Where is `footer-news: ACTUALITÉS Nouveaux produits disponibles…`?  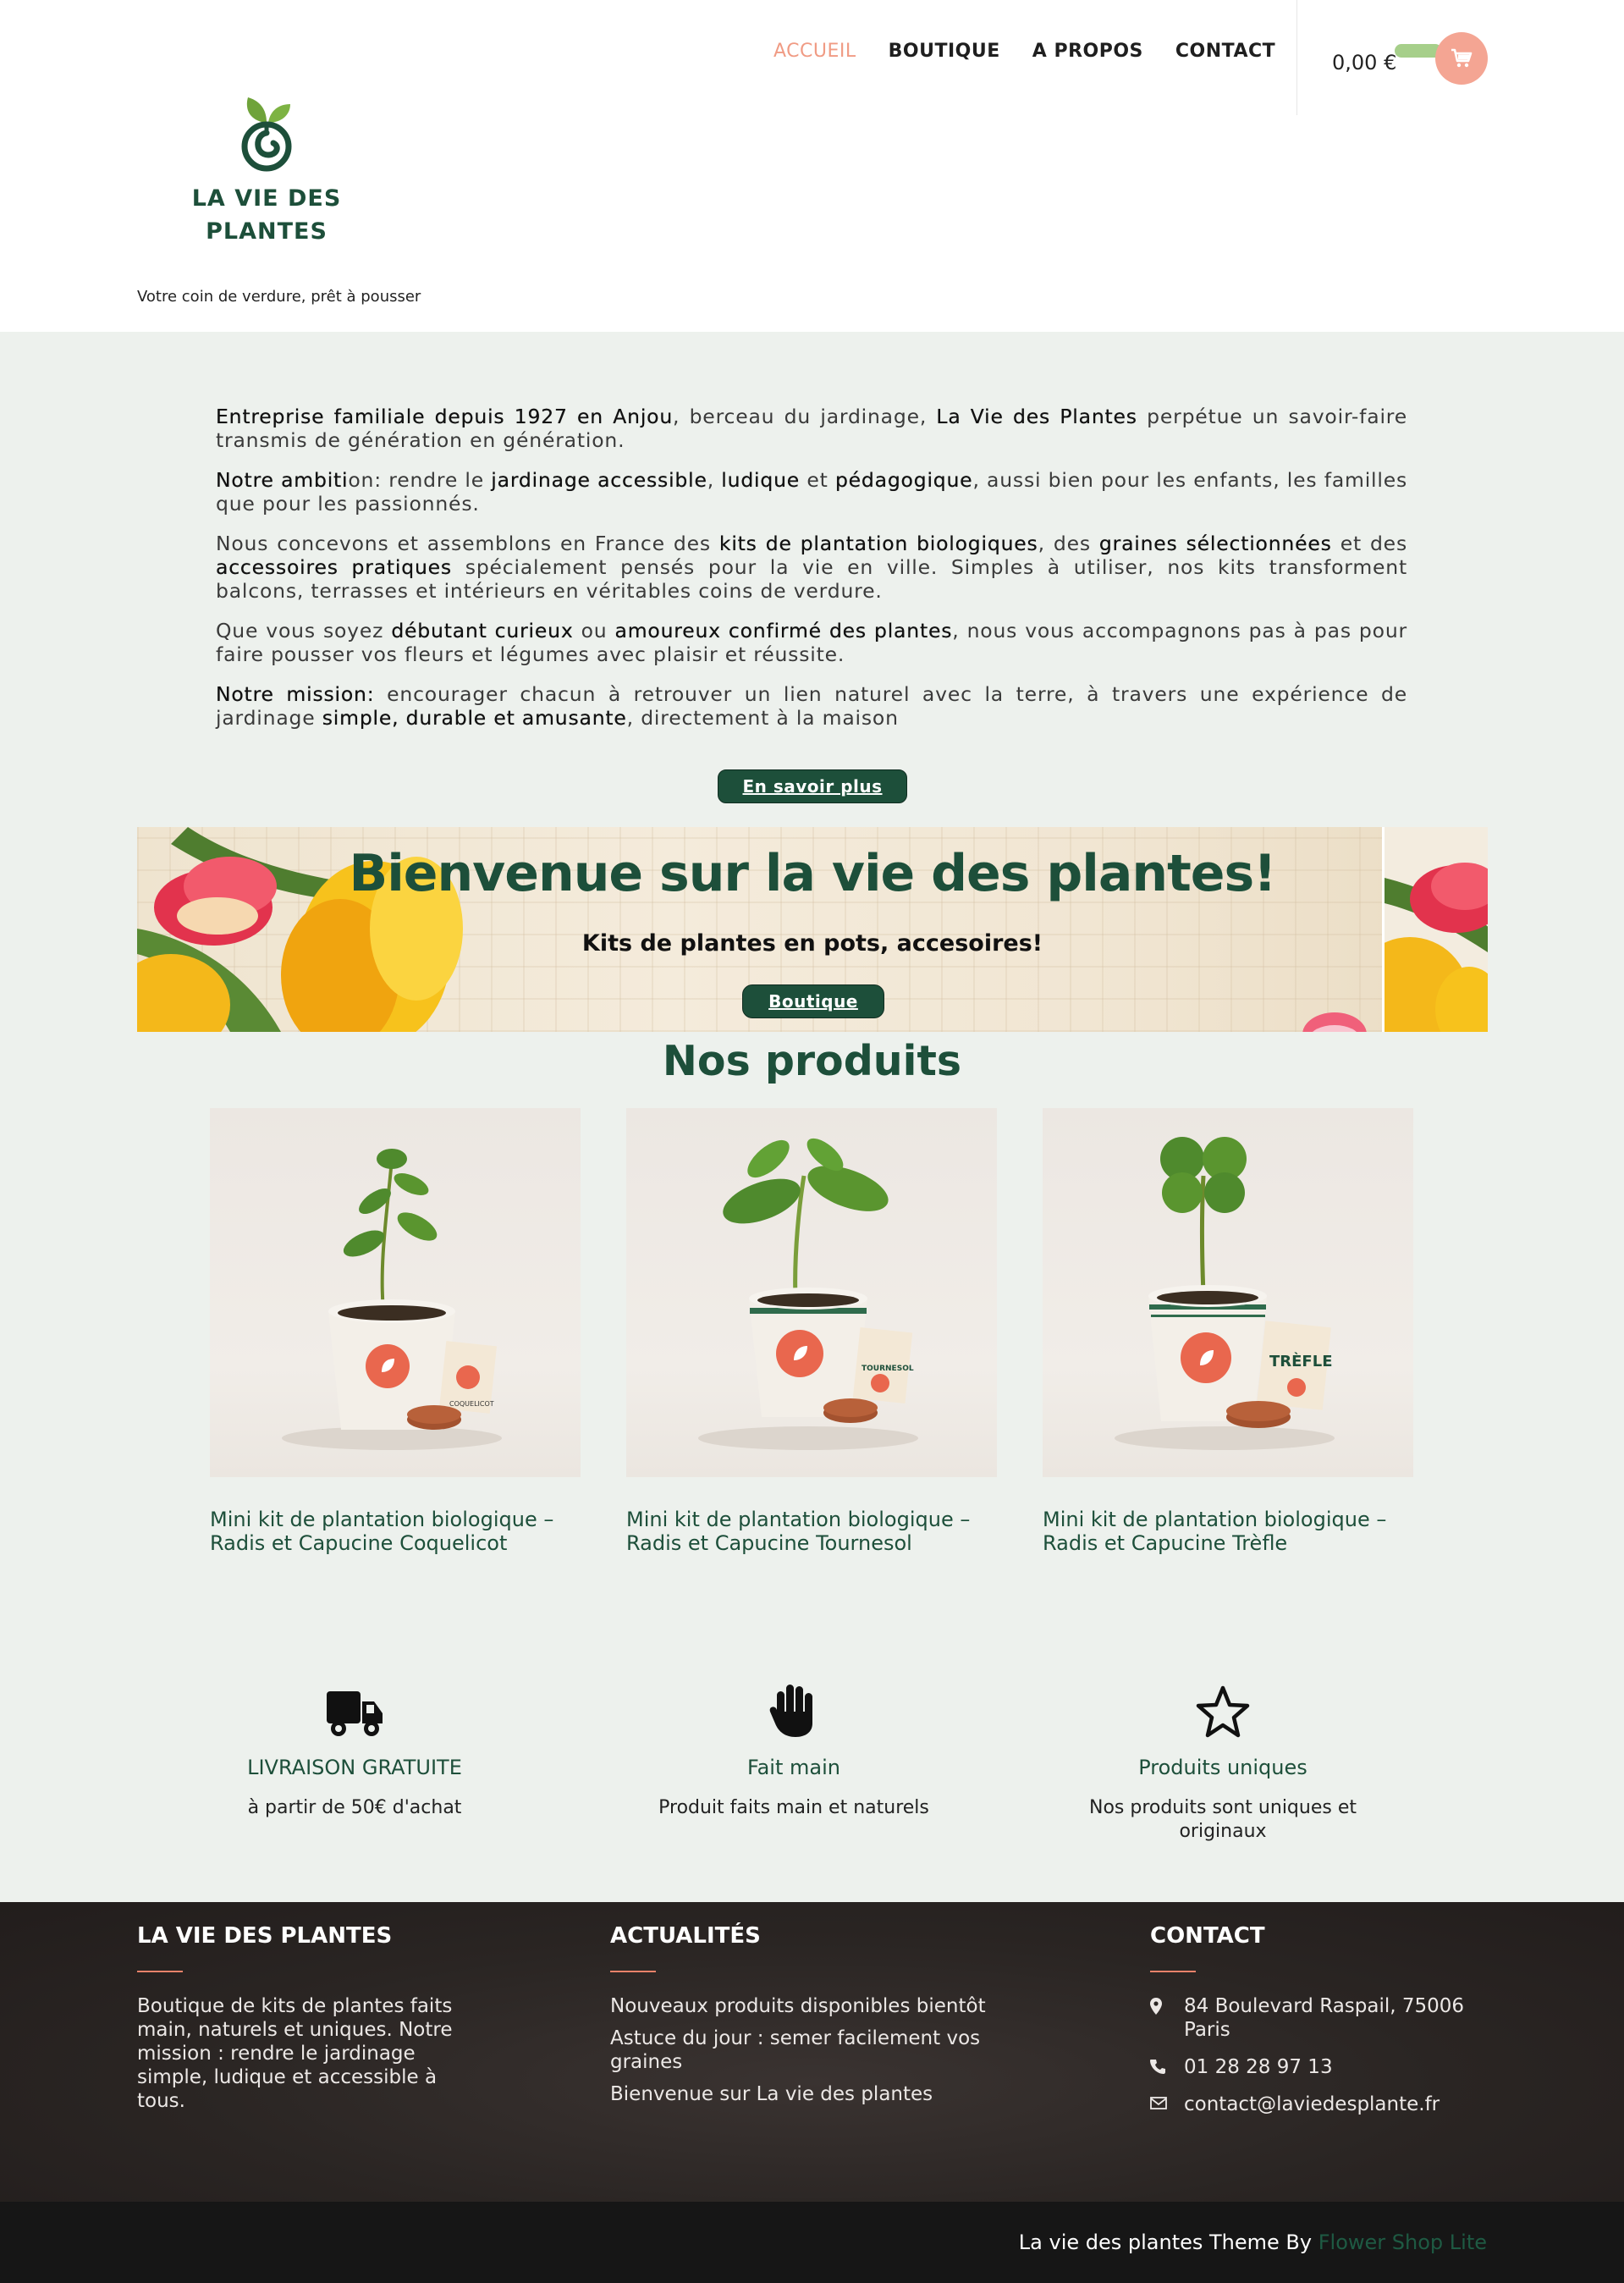
footer-news: ACTUALITÉS Nouveaux produits disponibles… is located at coordinates (801, 2019).